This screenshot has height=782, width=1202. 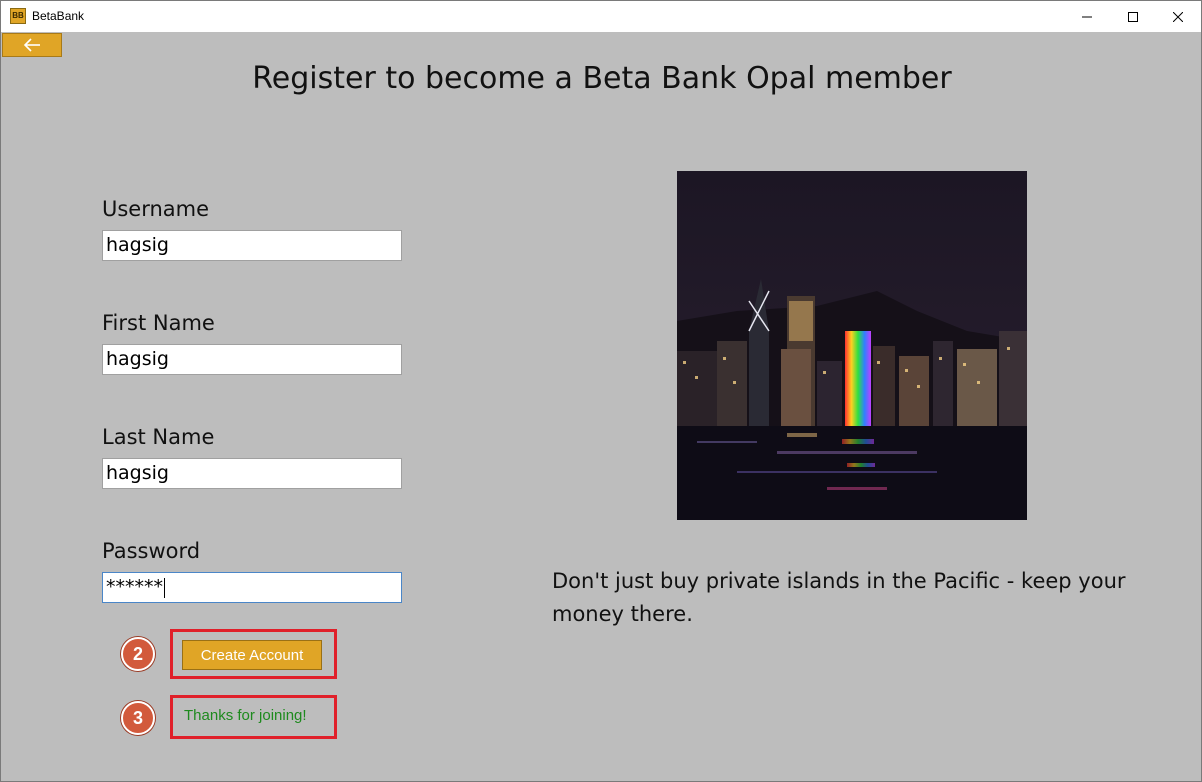 What do you see at coordinates (158, 437) in the screenshot?
I see `last-name-label: Last Name` at bounding box center [158, 437].